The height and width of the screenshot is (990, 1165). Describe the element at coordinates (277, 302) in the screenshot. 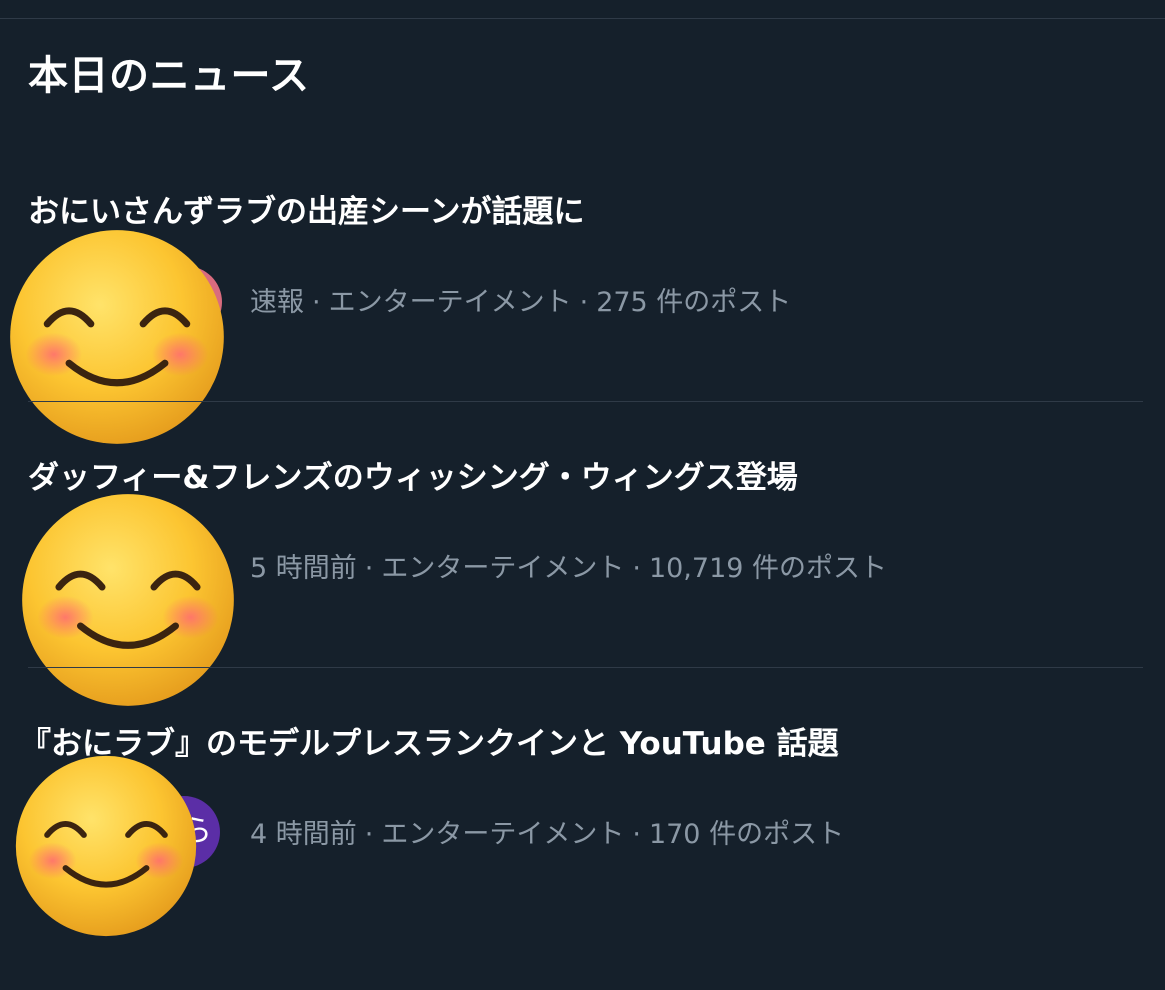

I see `news-time: 速報` at that location.